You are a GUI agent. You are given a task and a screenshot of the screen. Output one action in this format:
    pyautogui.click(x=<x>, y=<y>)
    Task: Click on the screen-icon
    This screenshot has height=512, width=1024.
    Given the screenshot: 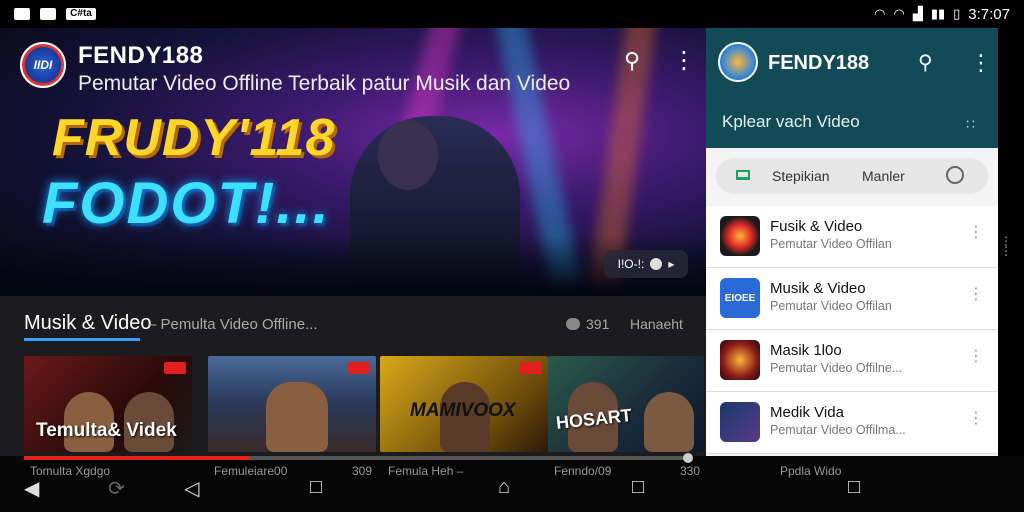 What is the action you would take?
    pyautogui.click(x=743, y=175)
    